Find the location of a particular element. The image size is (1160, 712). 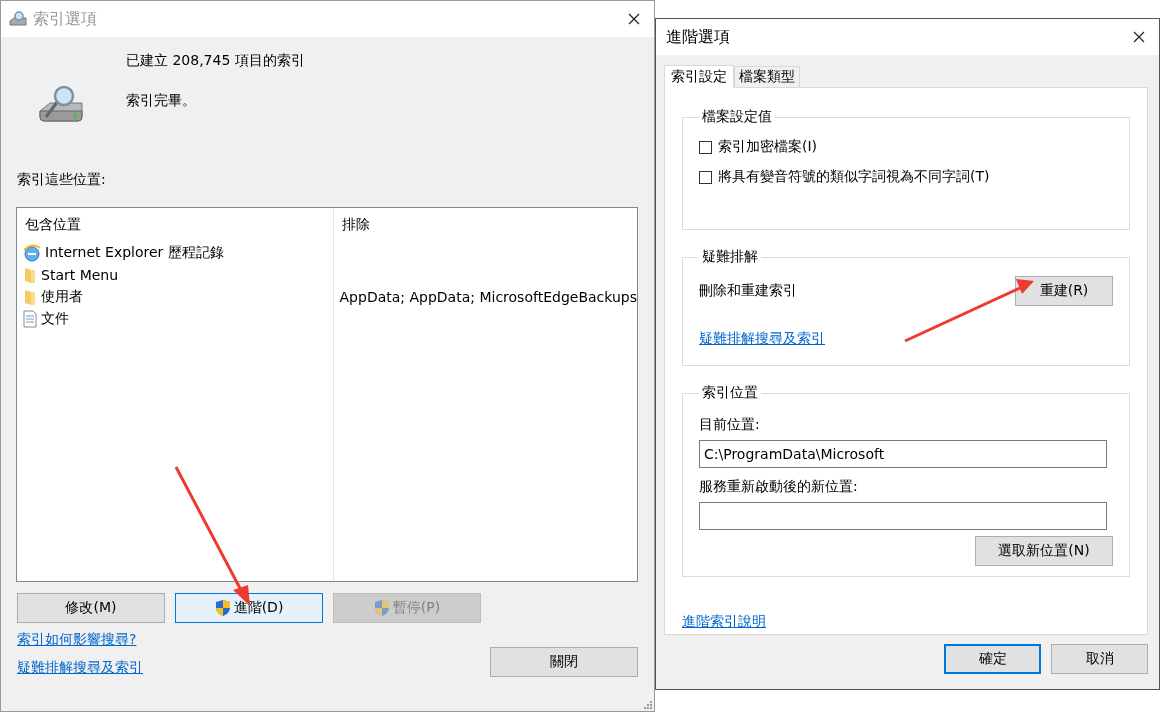

rebuild-text: 刪除和重建索引 is located at coordinates (748, 291).